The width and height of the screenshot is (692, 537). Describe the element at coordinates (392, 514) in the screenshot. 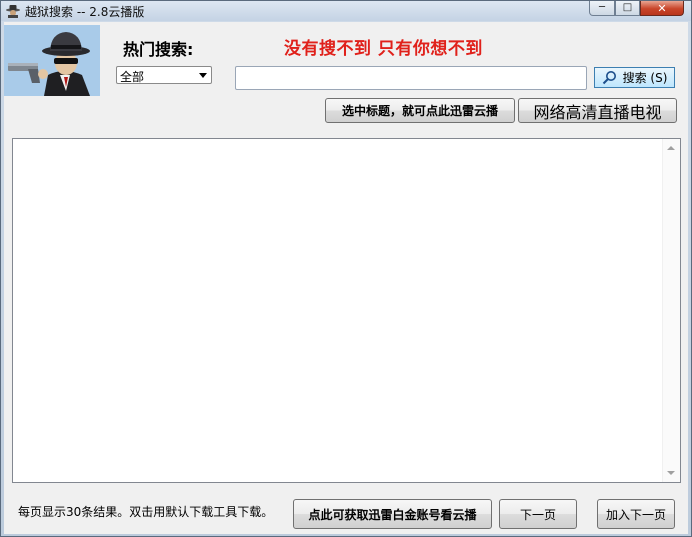

I see `get-account-button: 点此可获取迅雷白金账号看云播` at that location.